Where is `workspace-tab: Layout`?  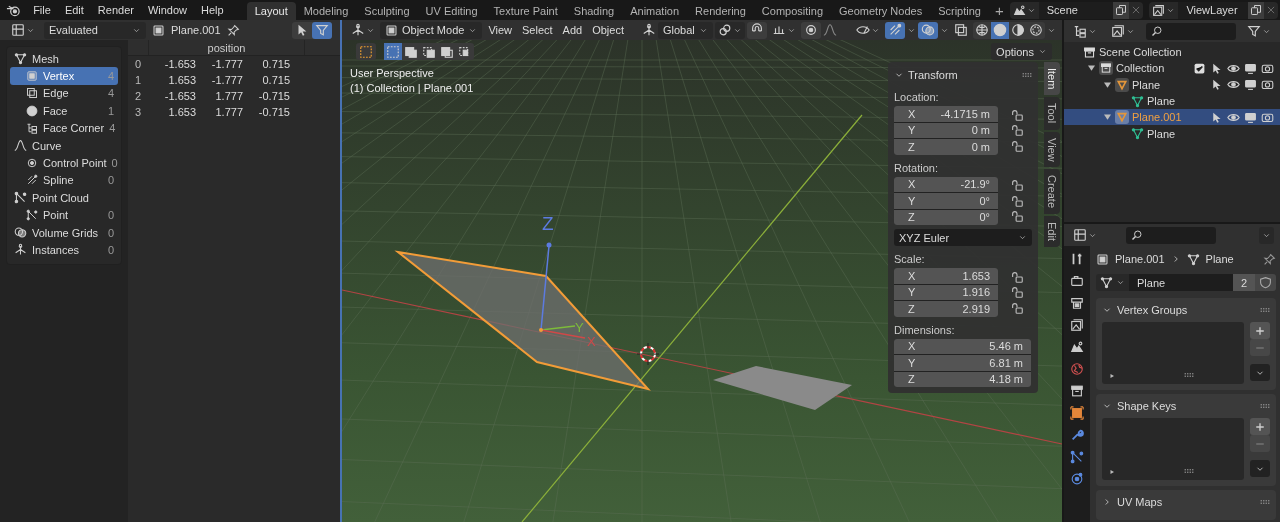
workspace-tab: Layout is located at coordinates (271, 11).